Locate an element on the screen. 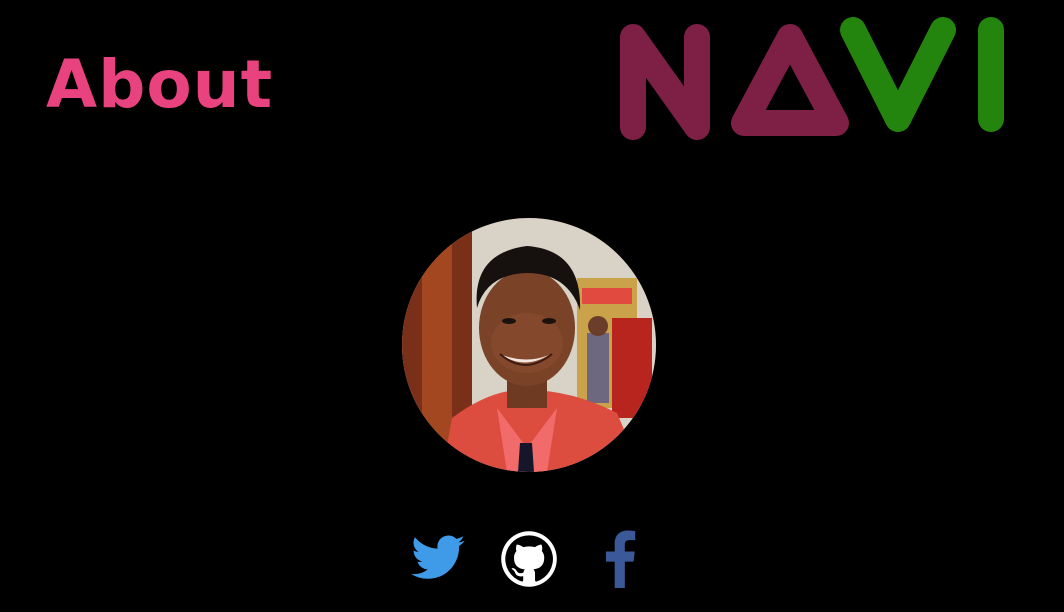 The height and width of the screenshot is (612, 1064). logo-letter-n is located at coordinates (665, 82).